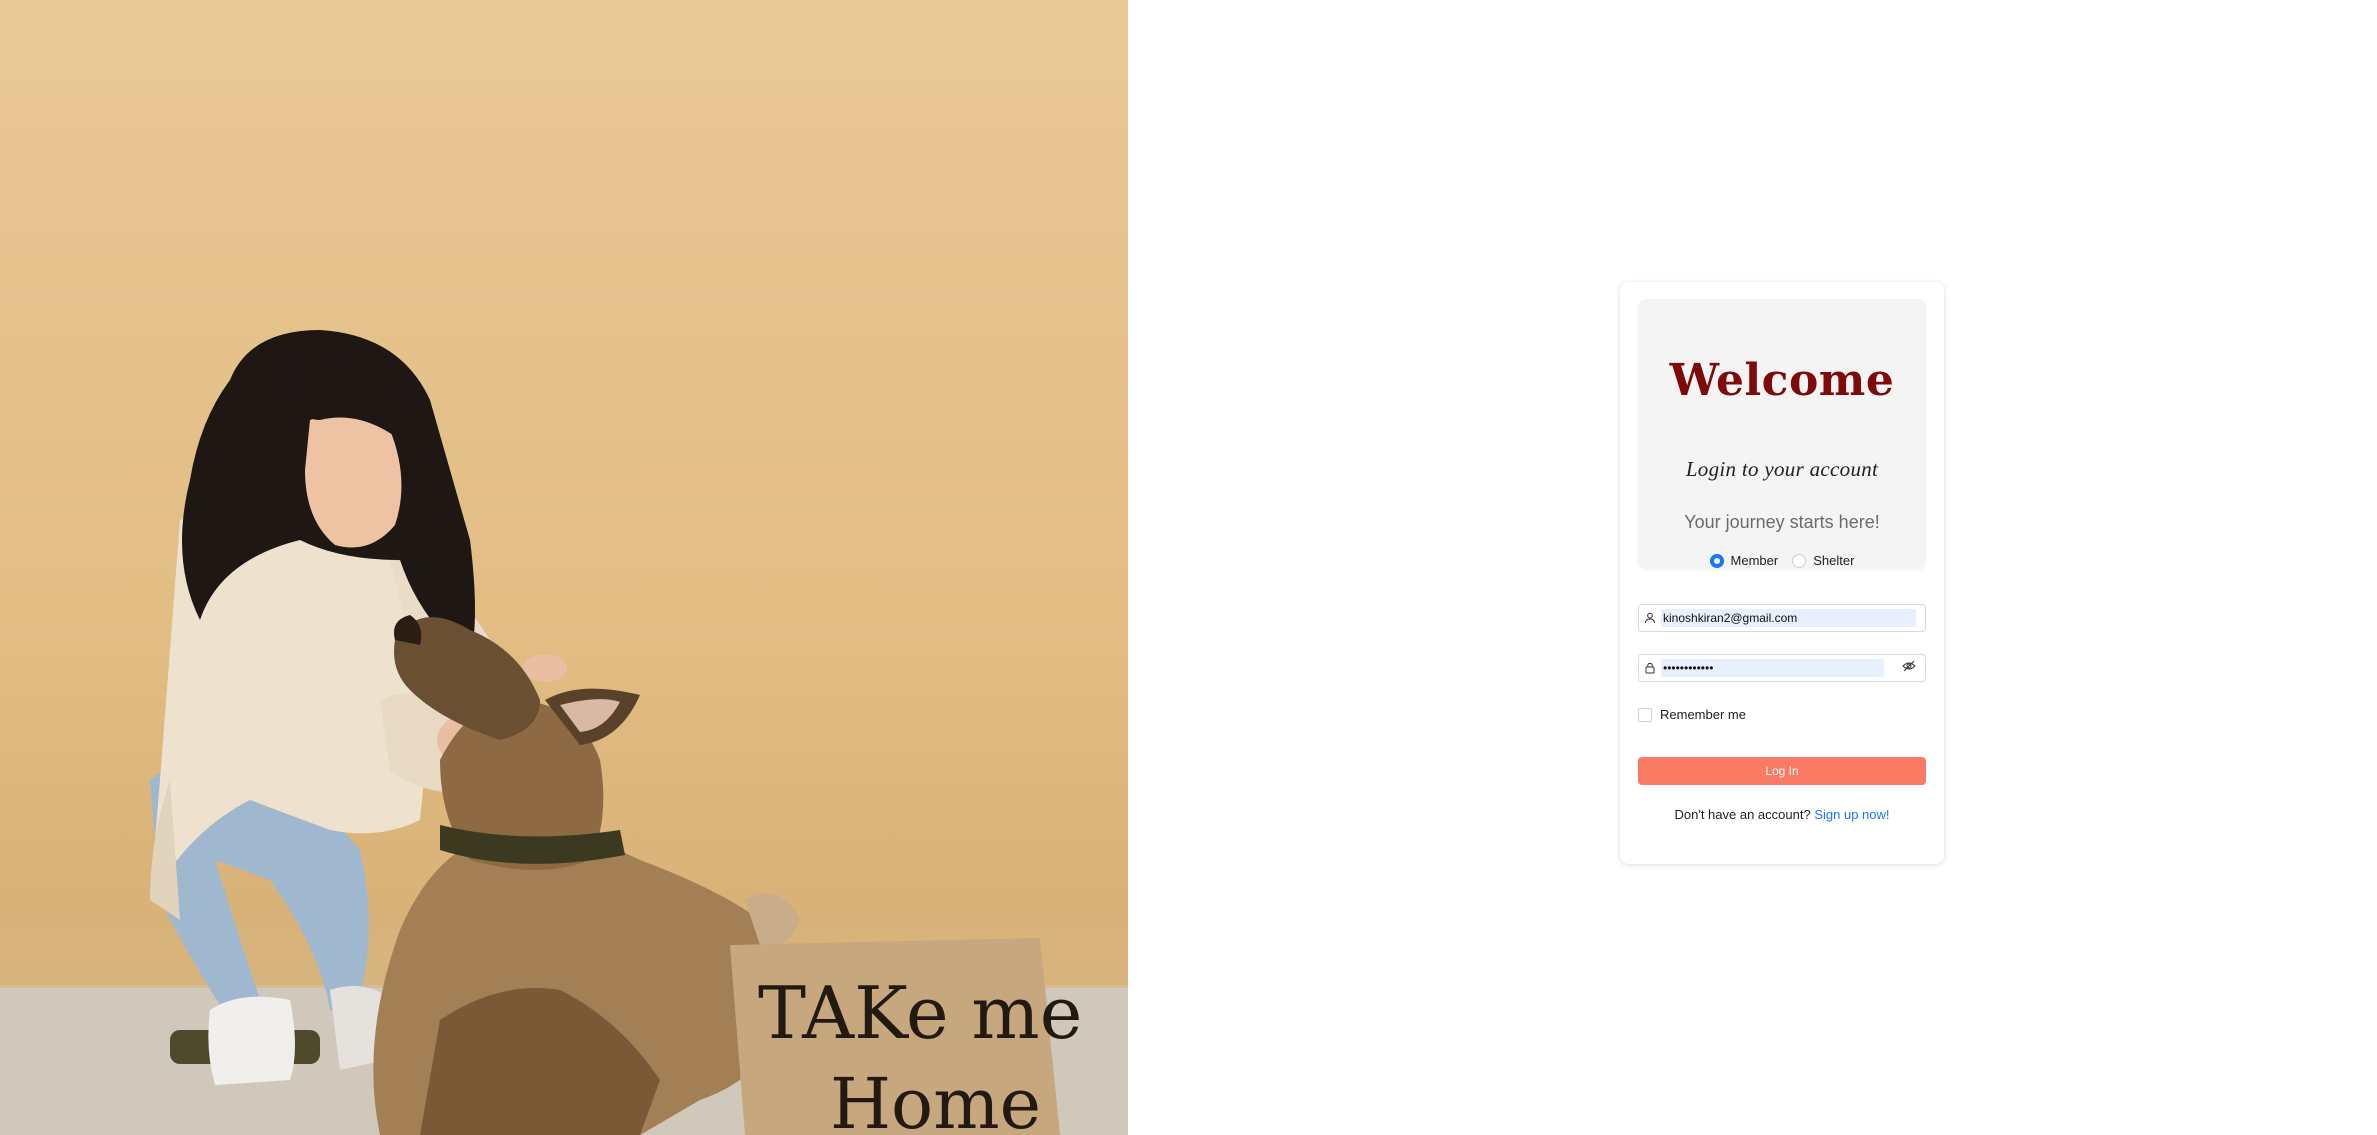 This screenshot has height=1135, width=2377. I want to click on cardboard-sign: TAKe me Home, so click(906, 1036).